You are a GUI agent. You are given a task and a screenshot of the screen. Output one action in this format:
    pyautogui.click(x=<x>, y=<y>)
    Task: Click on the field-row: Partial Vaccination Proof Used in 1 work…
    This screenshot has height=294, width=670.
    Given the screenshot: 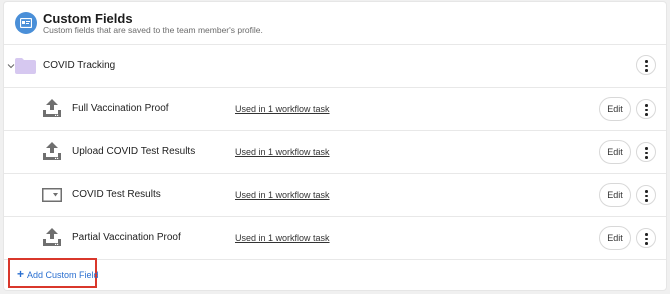 What is the action you would take?
    pyautogui.click(x=335, y=238)
    